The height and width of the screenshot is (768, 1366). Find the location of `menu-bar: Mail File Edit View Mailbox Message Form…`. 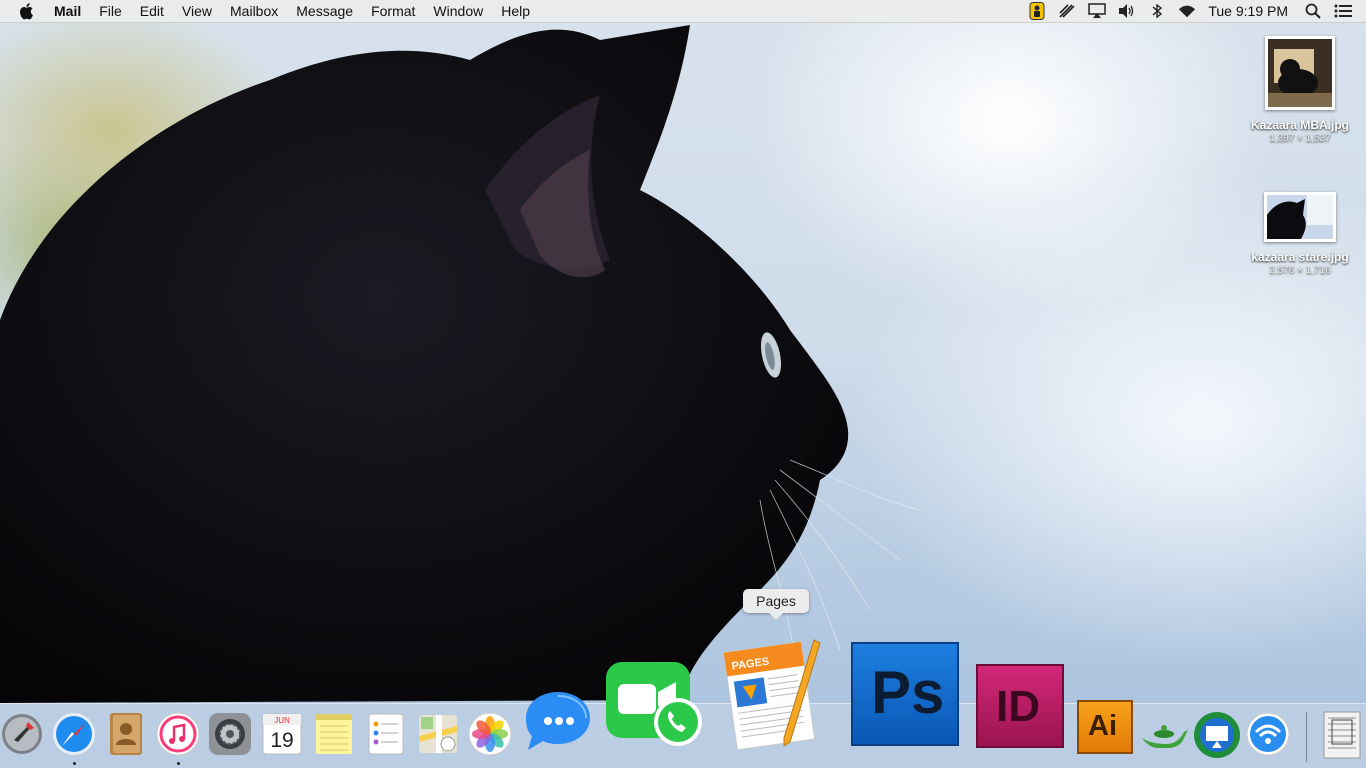

menu-bar: Mail File Edit View Mailbox Message Form… is located at coordinates (683, 11).